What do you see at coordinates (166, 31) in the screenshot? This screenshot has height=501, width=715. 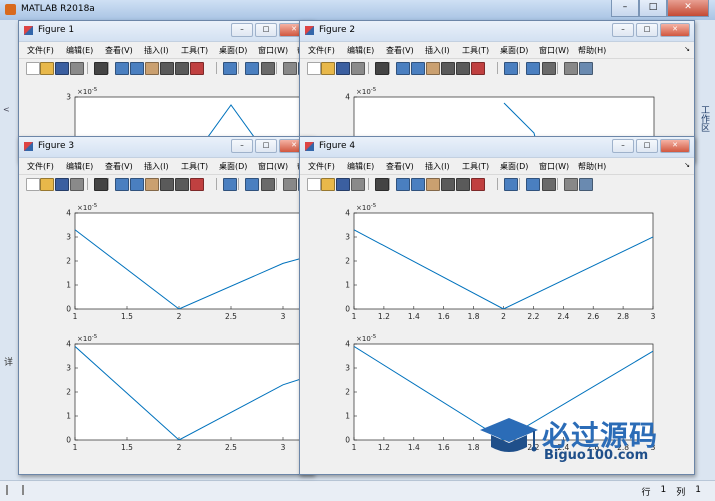 I see `figure-title-bar: Figure 1–□✕` at bounding box center [166, 31].